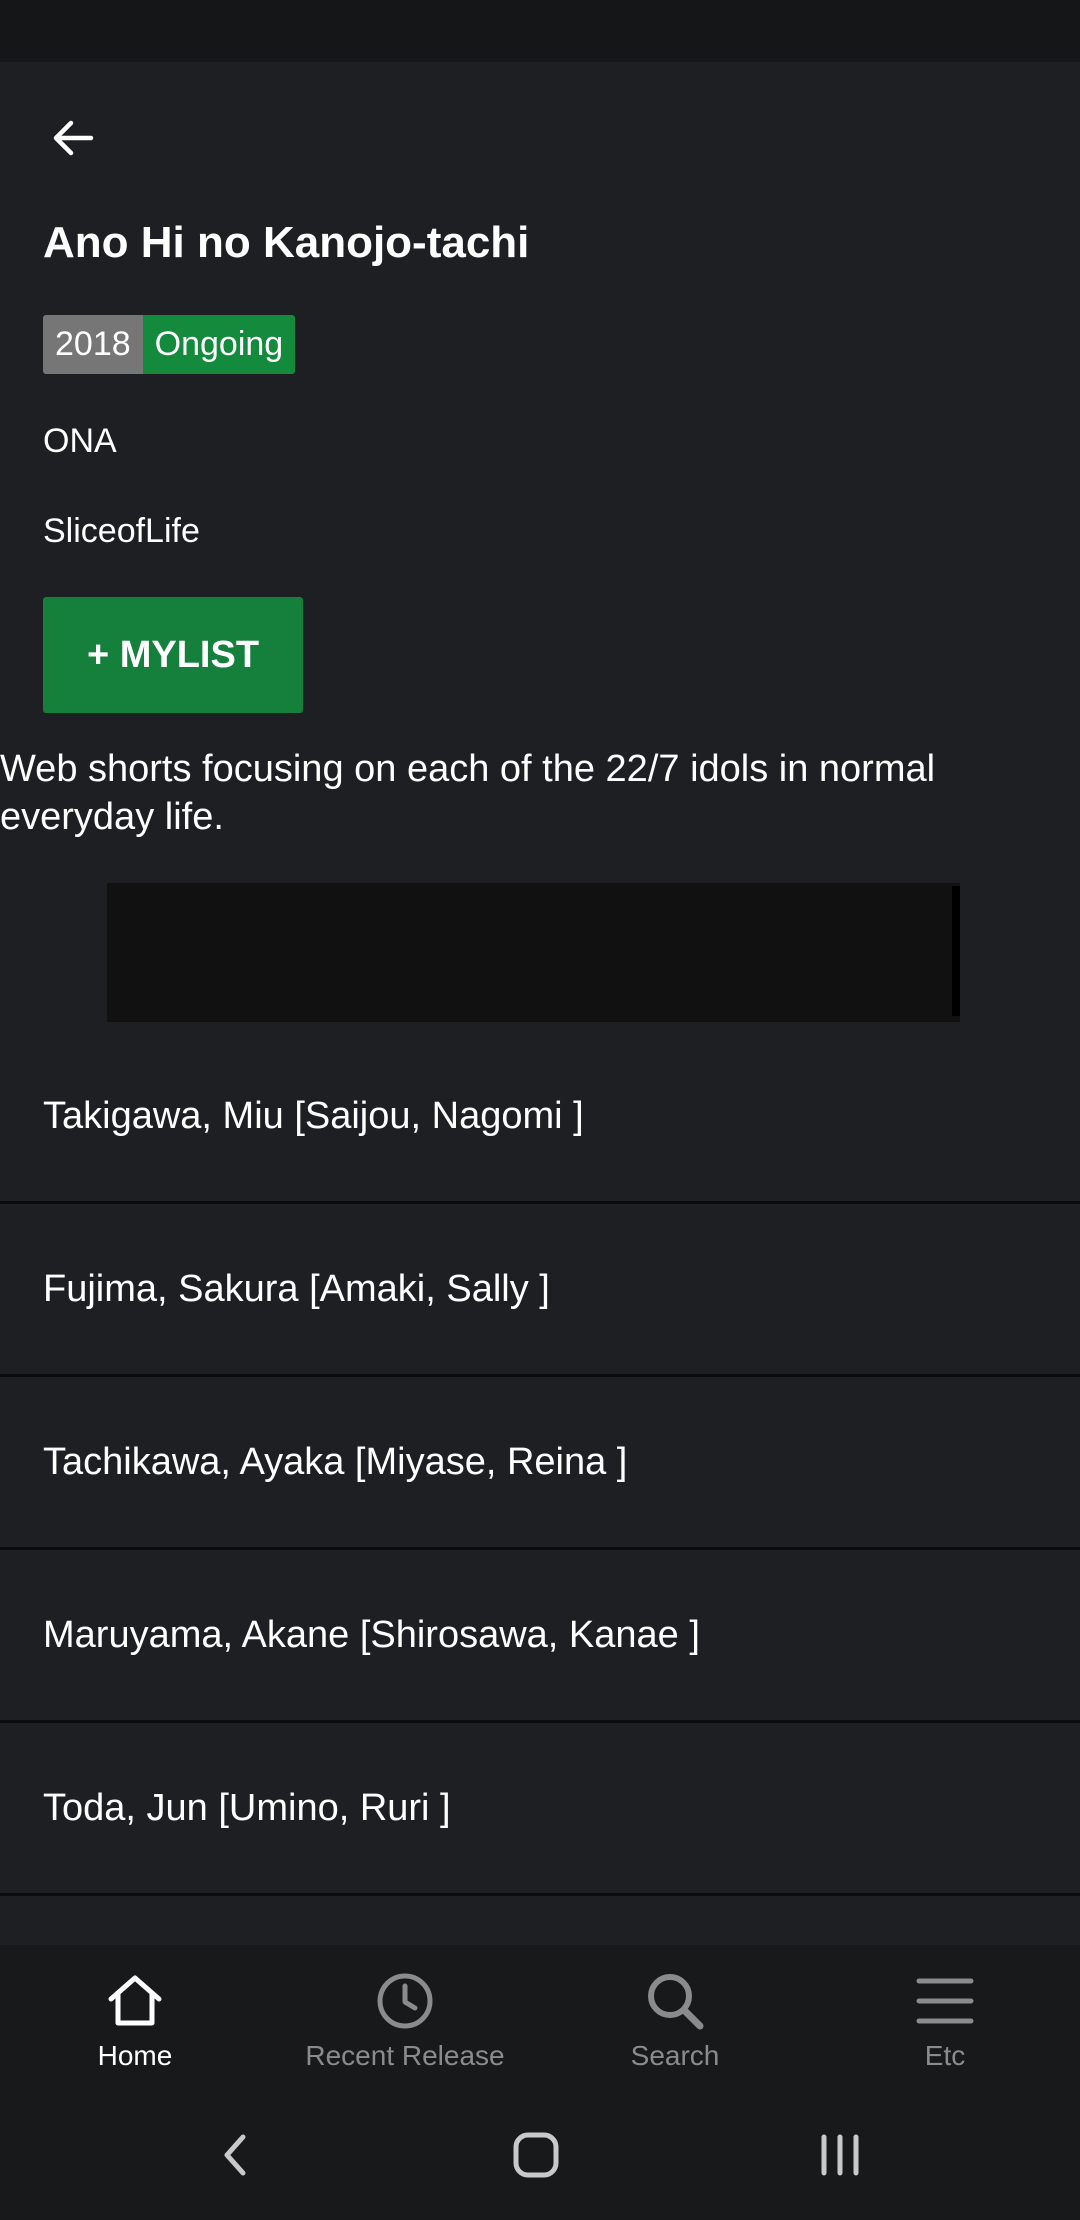 The height and width of the screenshot is (2220, 1080). I want to click on cast-row: Maruyama, Akane [Shirosawa, Kanae ], so click(540, 1636).